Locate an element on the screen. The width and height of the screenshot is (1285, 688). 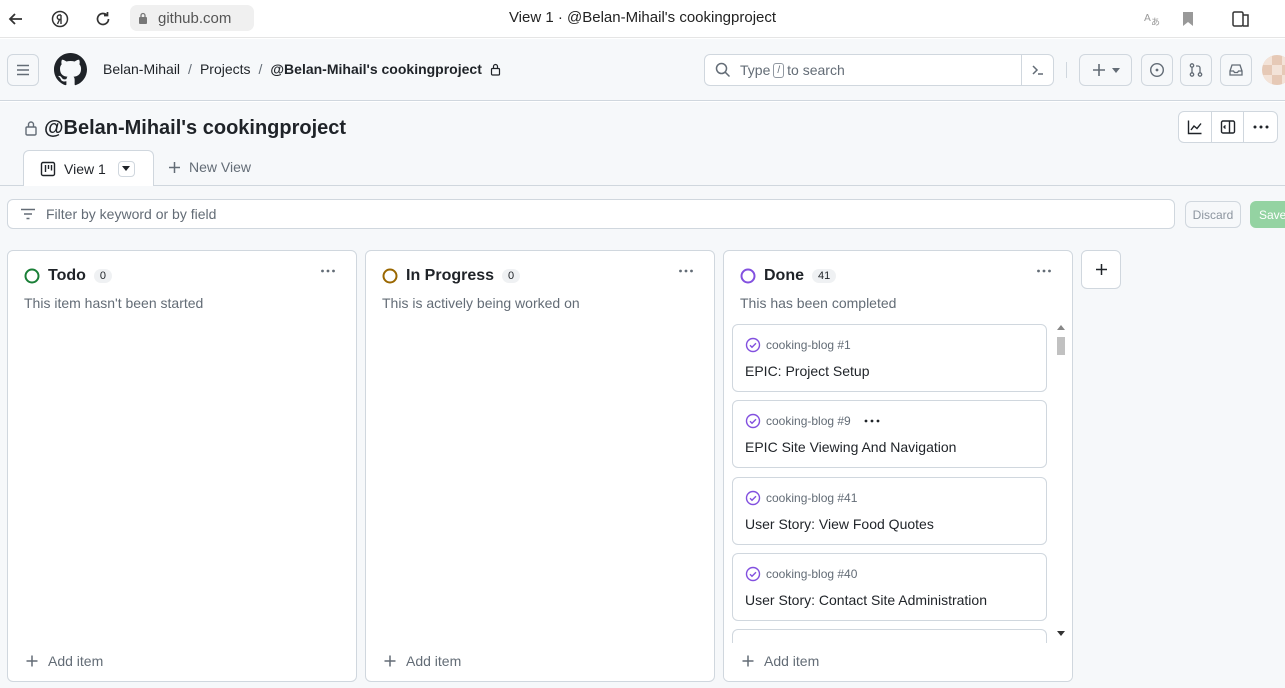
card-repo: cooking-blog #40 is located at coordinates (811, 574).